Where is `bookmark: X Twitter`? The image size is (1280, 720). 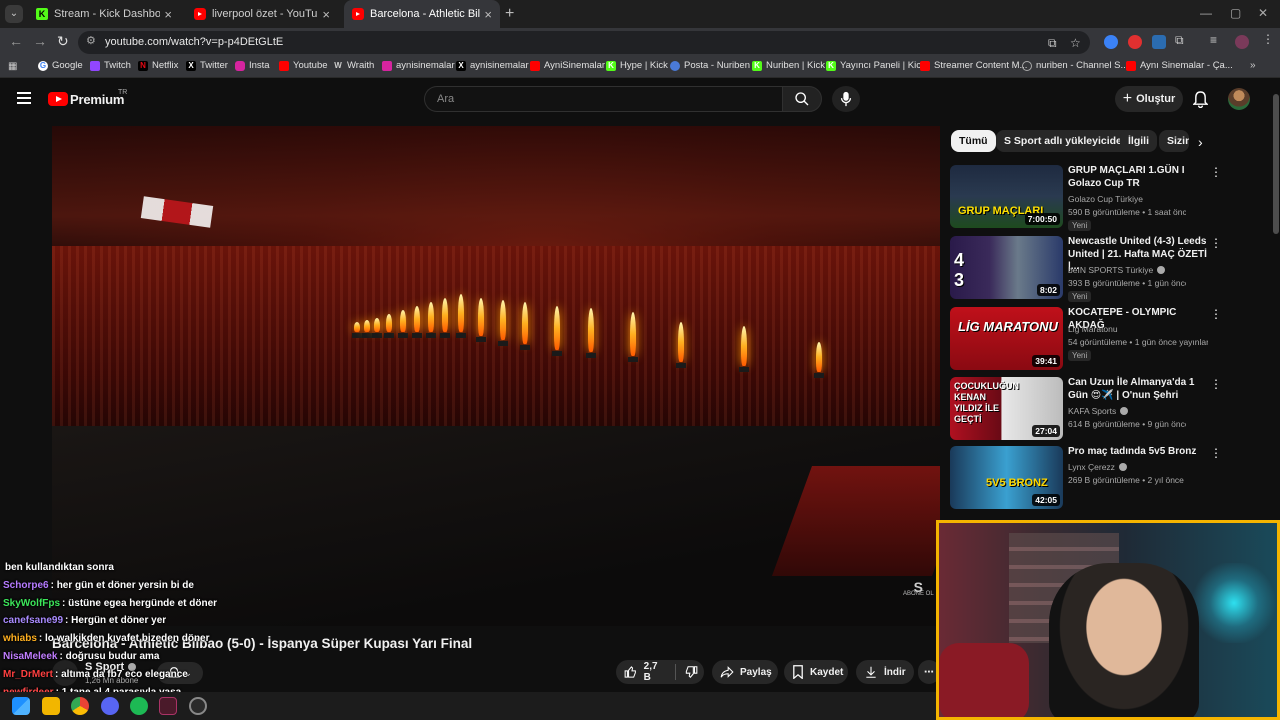 bookmark: X Twitter is located at coordinates (207, 65).